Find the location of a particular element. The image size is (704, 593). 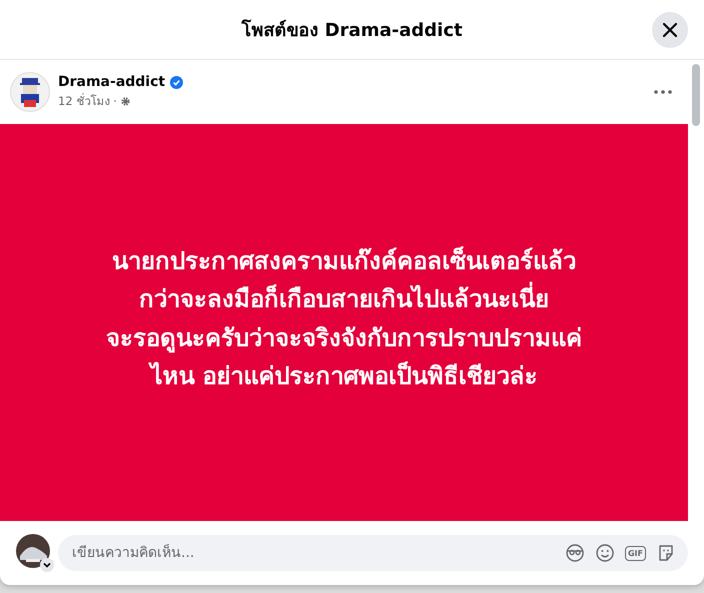

author-name: Drama-addict is located at coordinates (112, 82).